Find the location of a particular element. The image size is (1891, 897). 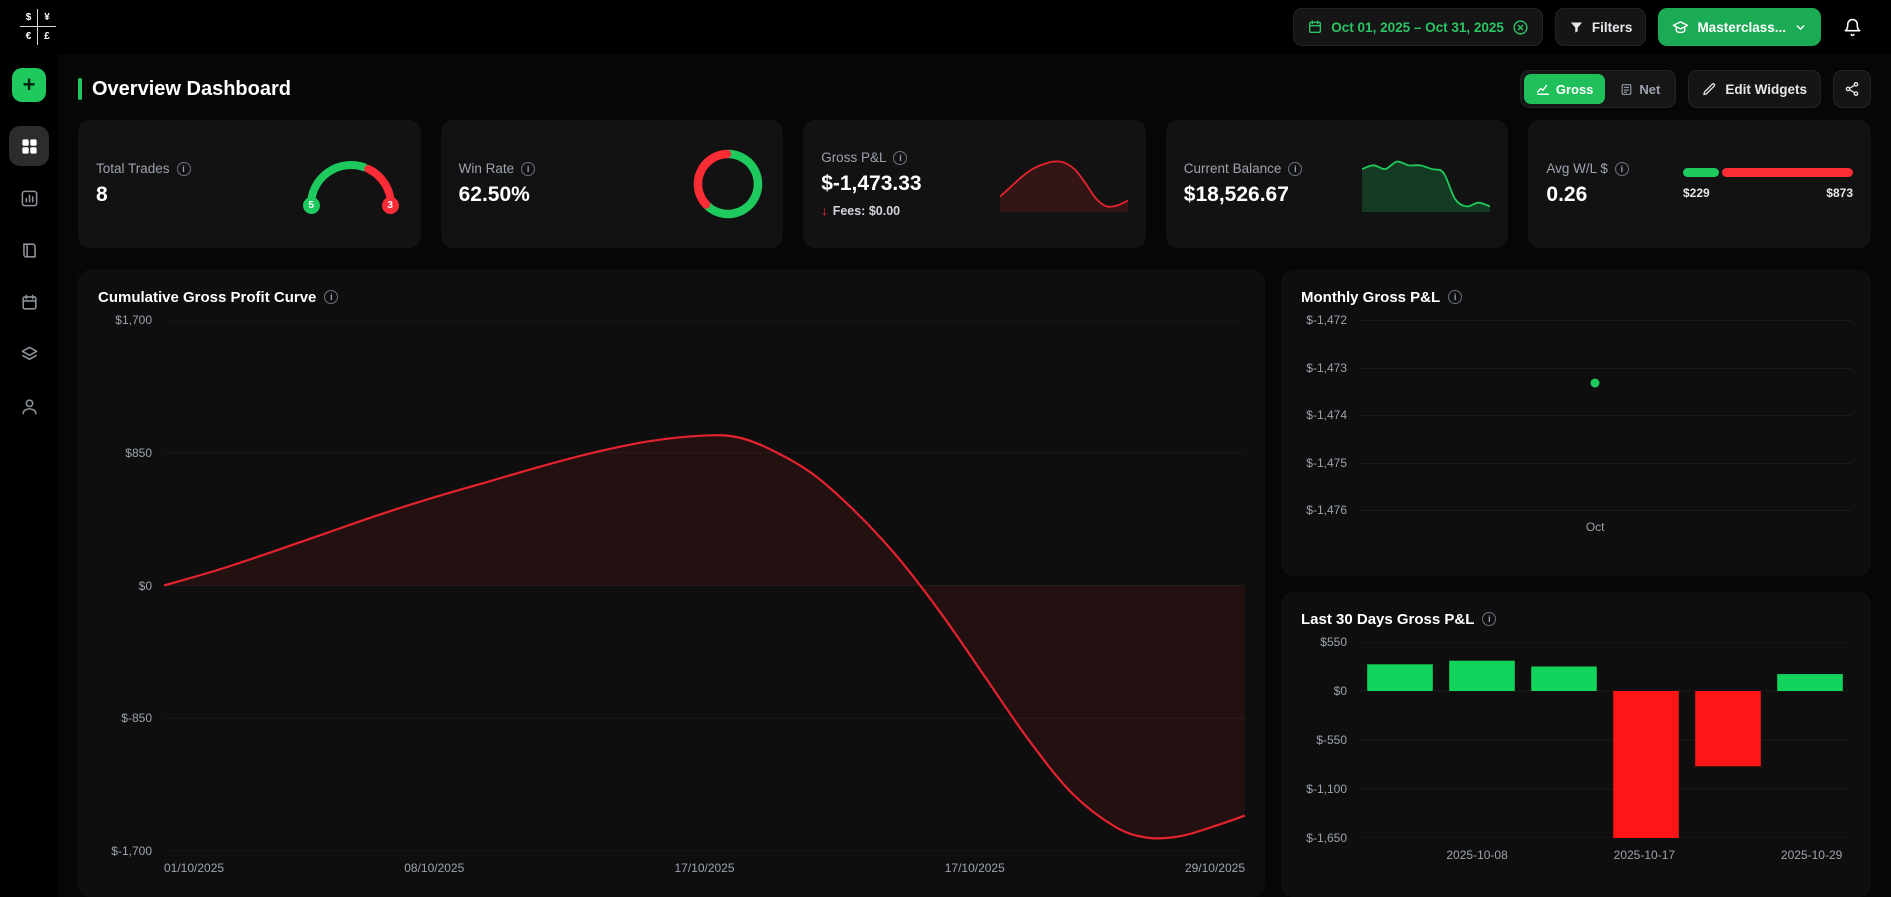

notifications-button is located at coordinates (1852, 27).